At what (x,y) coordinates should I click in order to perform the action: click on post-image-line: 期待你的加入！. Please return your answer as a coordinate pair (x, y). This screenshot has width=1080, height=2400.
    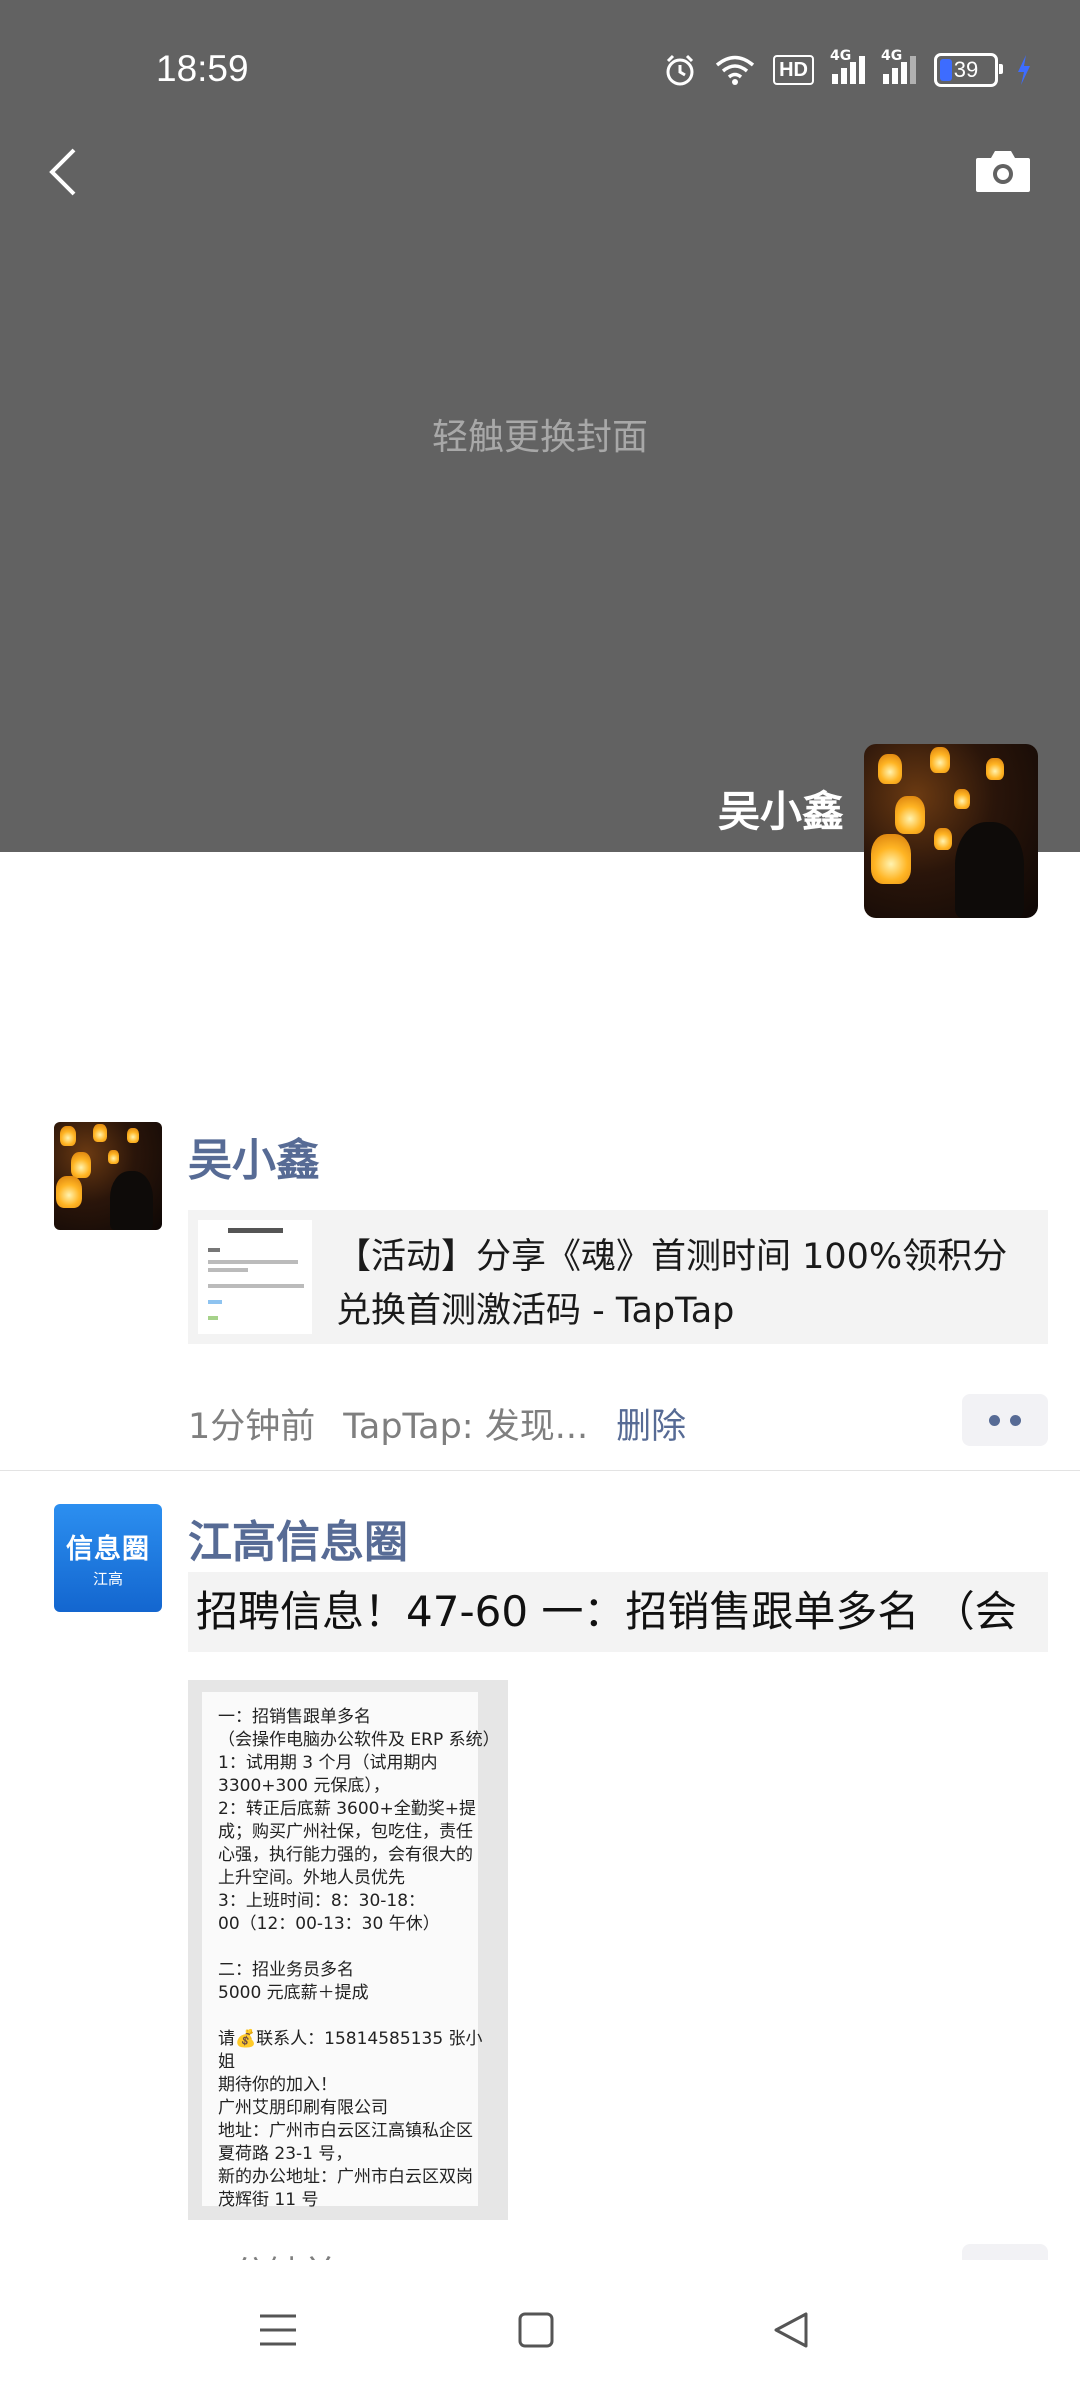
    Looking at the image, I should click on (277, 2085).